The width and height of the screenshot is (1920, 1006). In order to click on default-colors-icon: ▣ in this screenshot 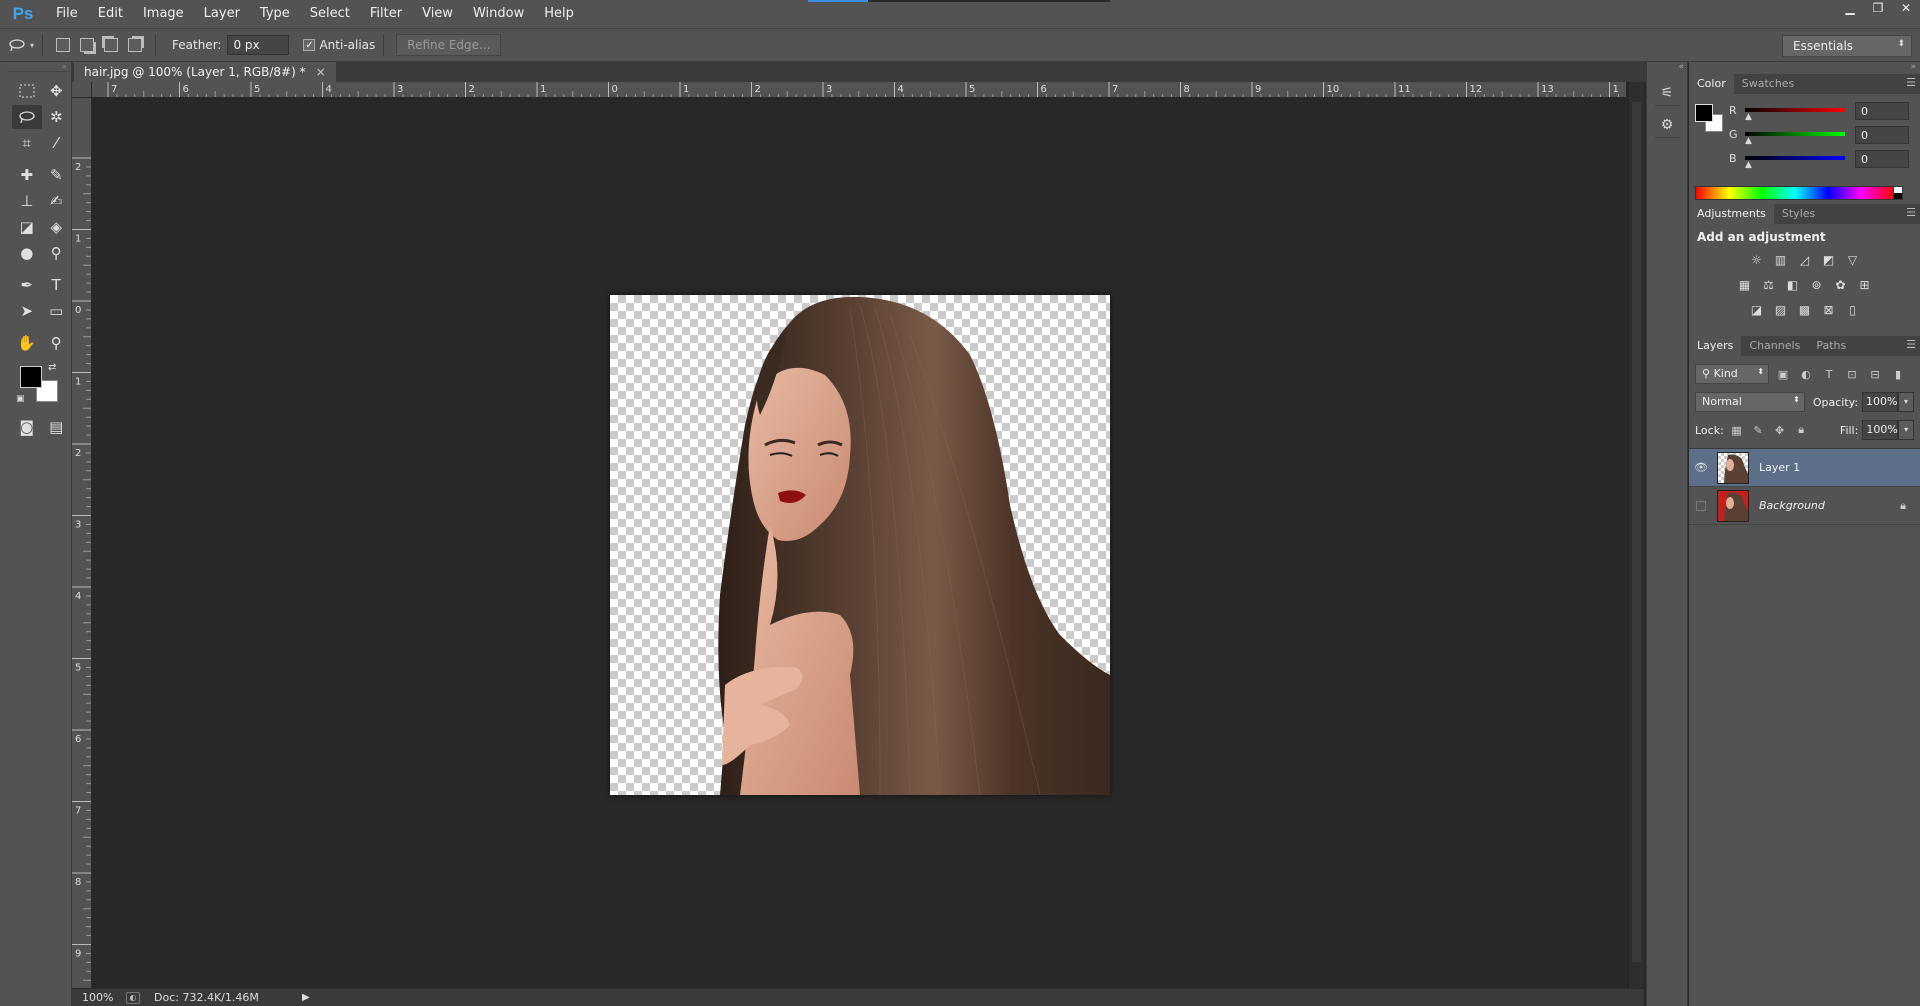, I will do `click(20, 399)`.